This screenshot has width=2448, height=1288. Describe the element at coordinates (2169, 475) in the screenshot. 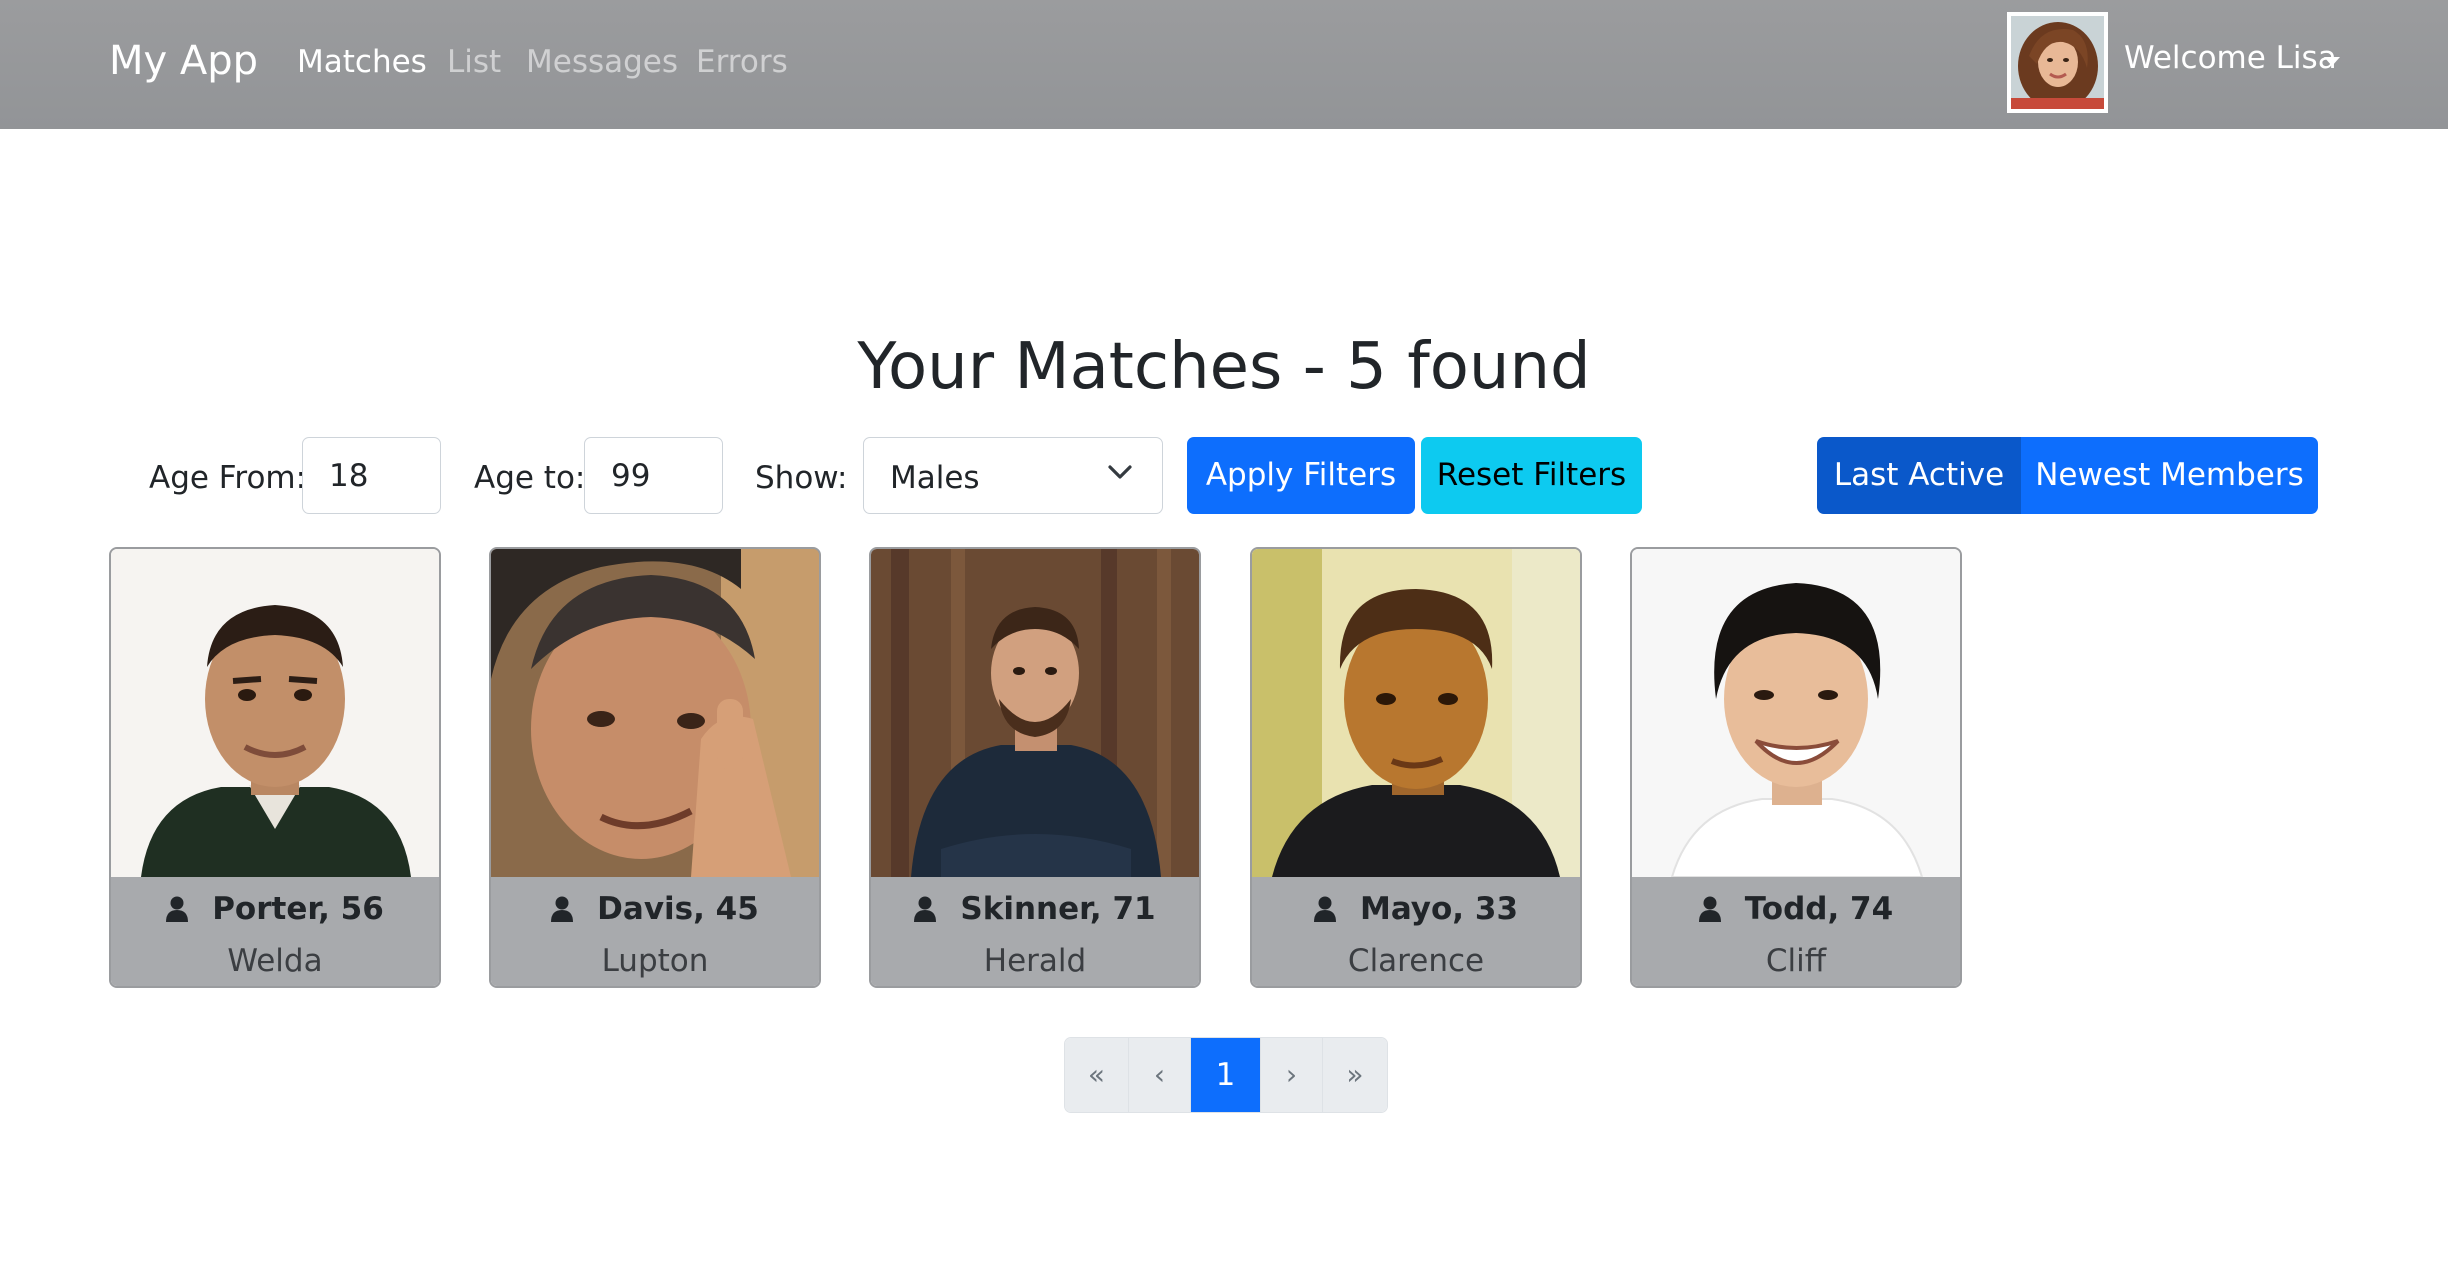

I see `sort-newest-members-button: Newest Members` at that location.